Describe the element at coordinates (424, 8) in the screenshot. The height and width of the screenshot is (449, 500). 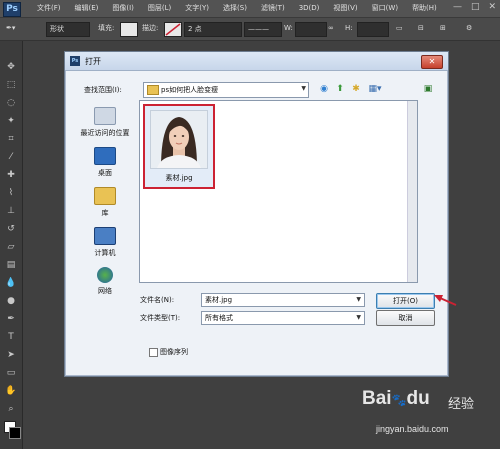
I see `menu-help: 帮助(H)` at that location.